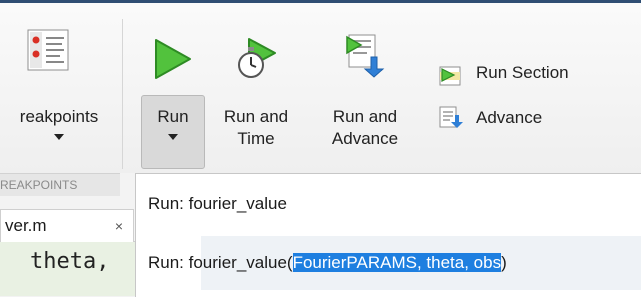 This screenshot has width=641, height=297. I want to click on breakpoints-group-label: REAKPOINTS, so click(60, 184).